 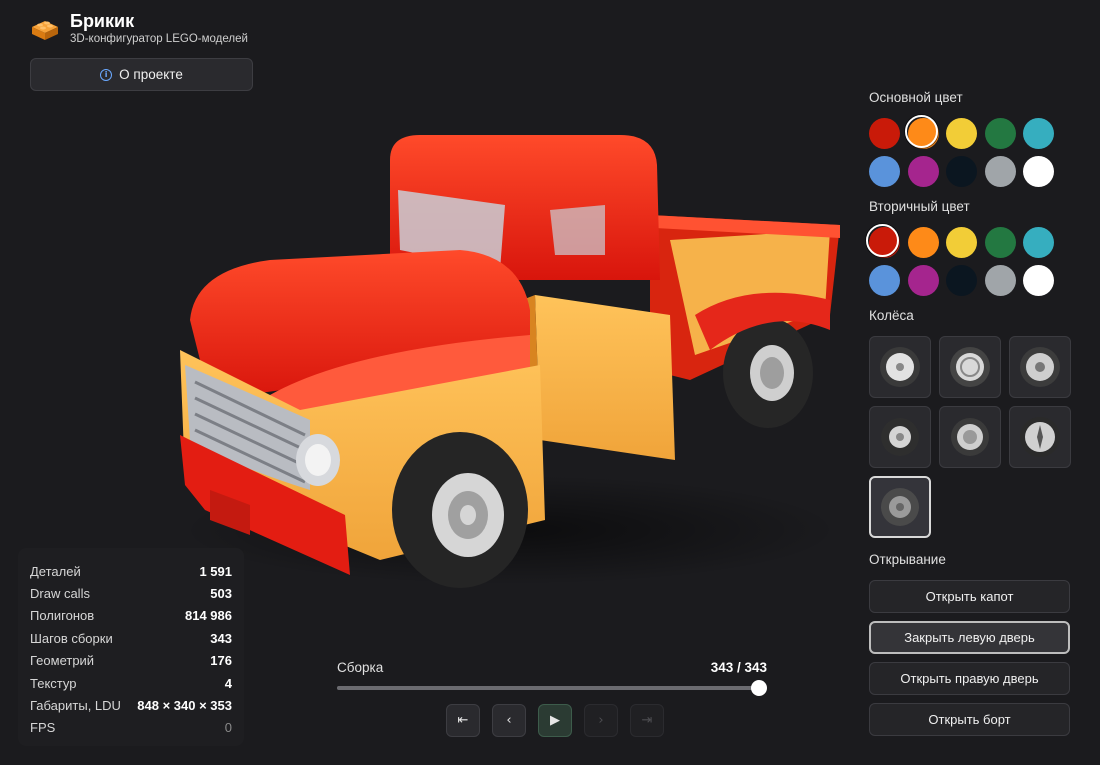 What do you see at coordinates (221, 594) in the screenshot?
I see `stat-value: 503` at bounding box center [221, 594].